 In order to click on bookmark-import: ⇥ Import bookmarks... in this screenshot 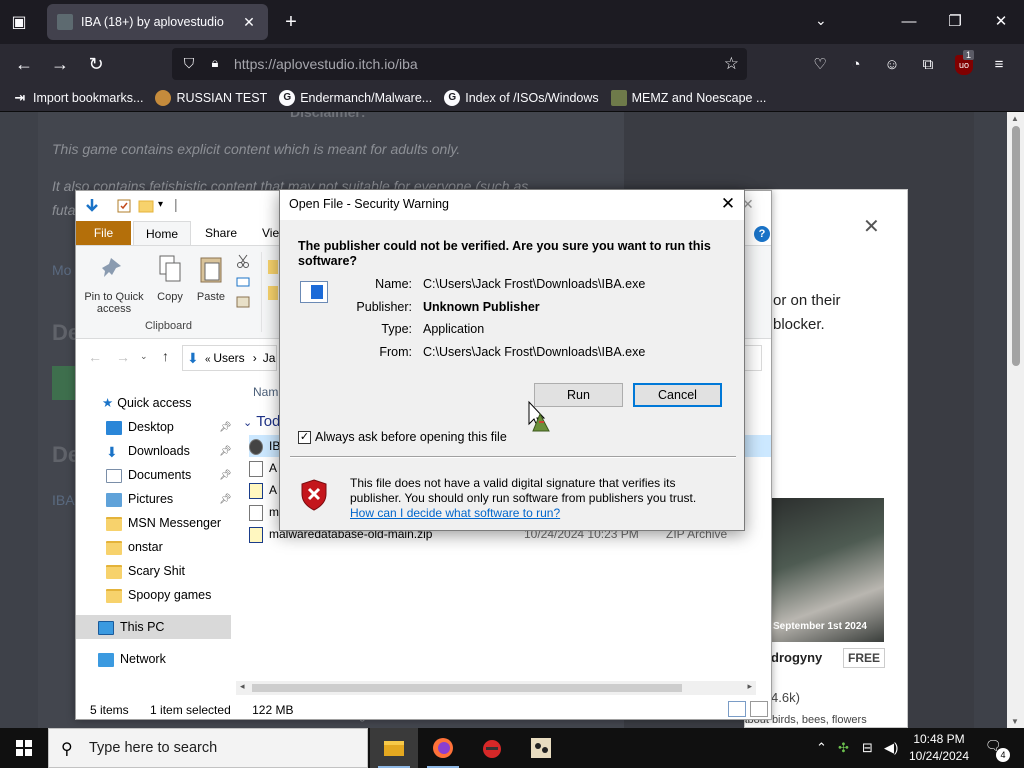, I will do `click(78, 98)`.